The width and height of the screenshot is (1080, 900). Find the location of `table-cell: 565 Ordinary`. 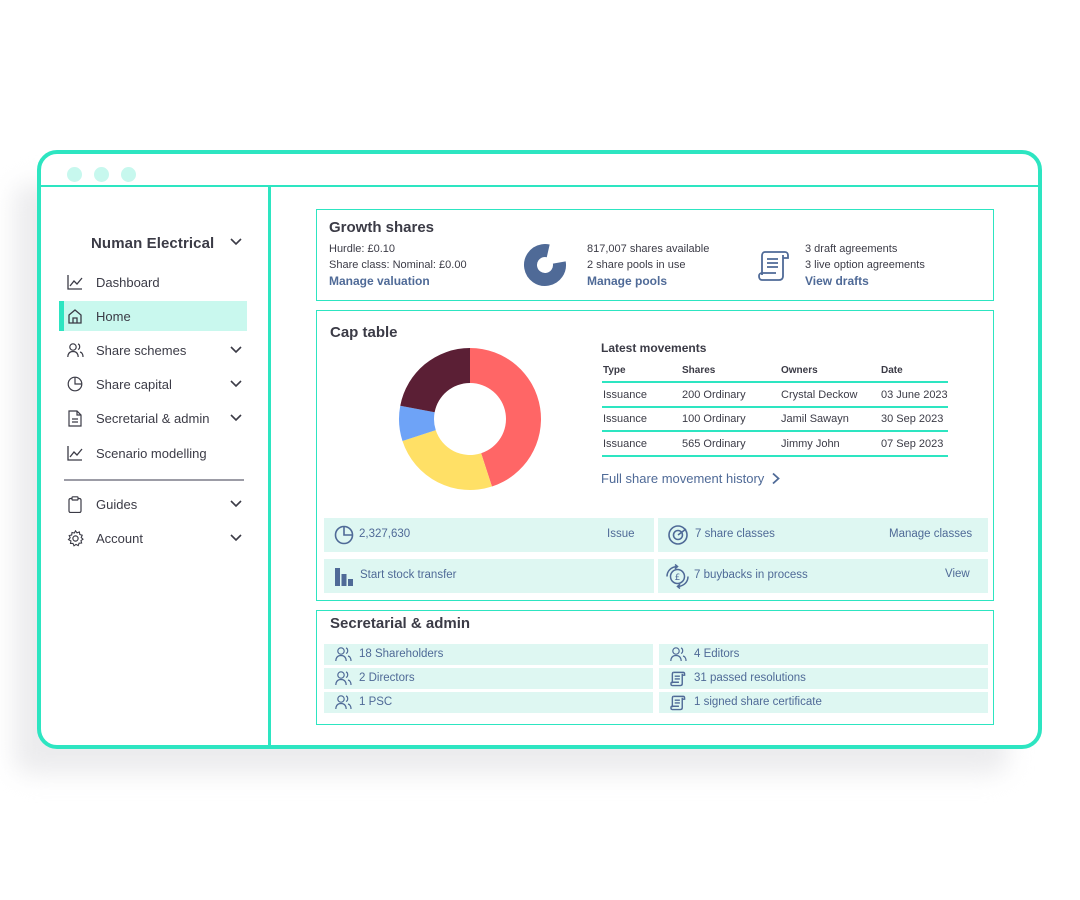

table-cell: 565 Ordinary is located at coordinates (714, 444).